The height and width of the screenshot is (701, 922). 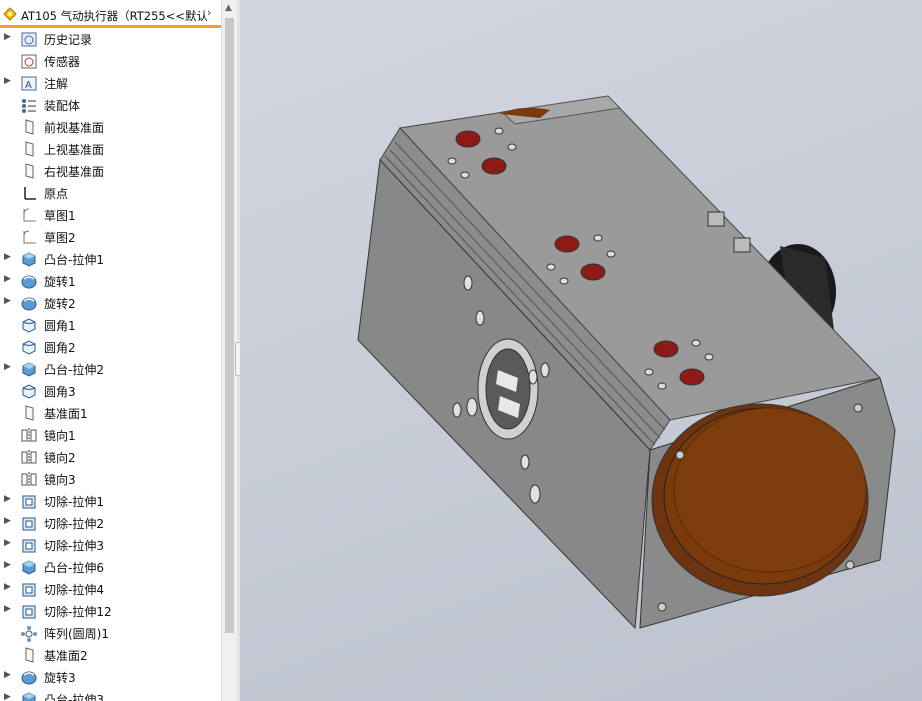 What do you see at coordinates (62, 62) in the screenshot?
I see `tree-item-label: 传感器` at bounding box center [62, 62].